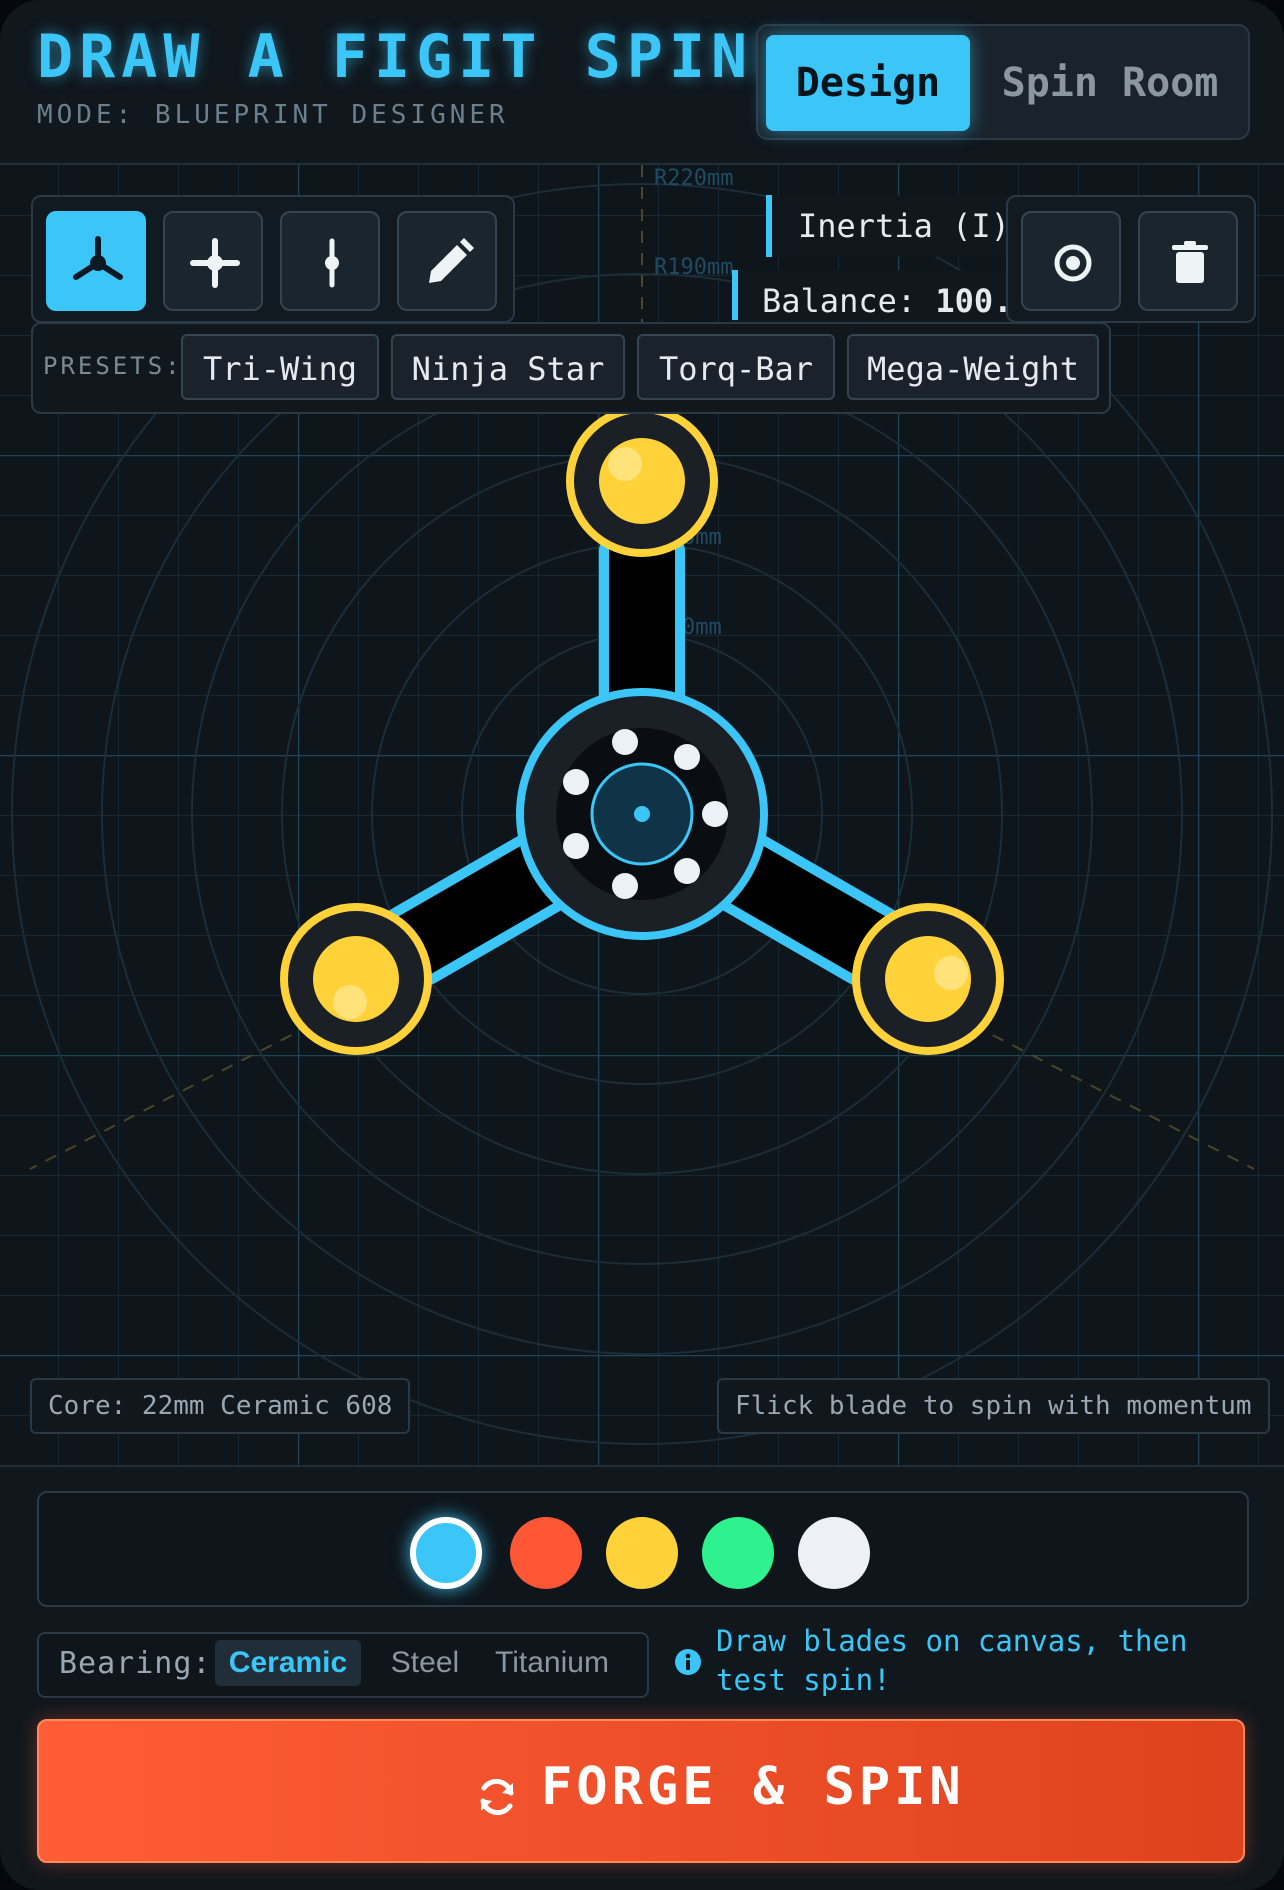 Image resolution: width=1284 pixels, height=1890 pixels. I want to click on preset-torq-bar: Torq-Bar, so click(736, 367).